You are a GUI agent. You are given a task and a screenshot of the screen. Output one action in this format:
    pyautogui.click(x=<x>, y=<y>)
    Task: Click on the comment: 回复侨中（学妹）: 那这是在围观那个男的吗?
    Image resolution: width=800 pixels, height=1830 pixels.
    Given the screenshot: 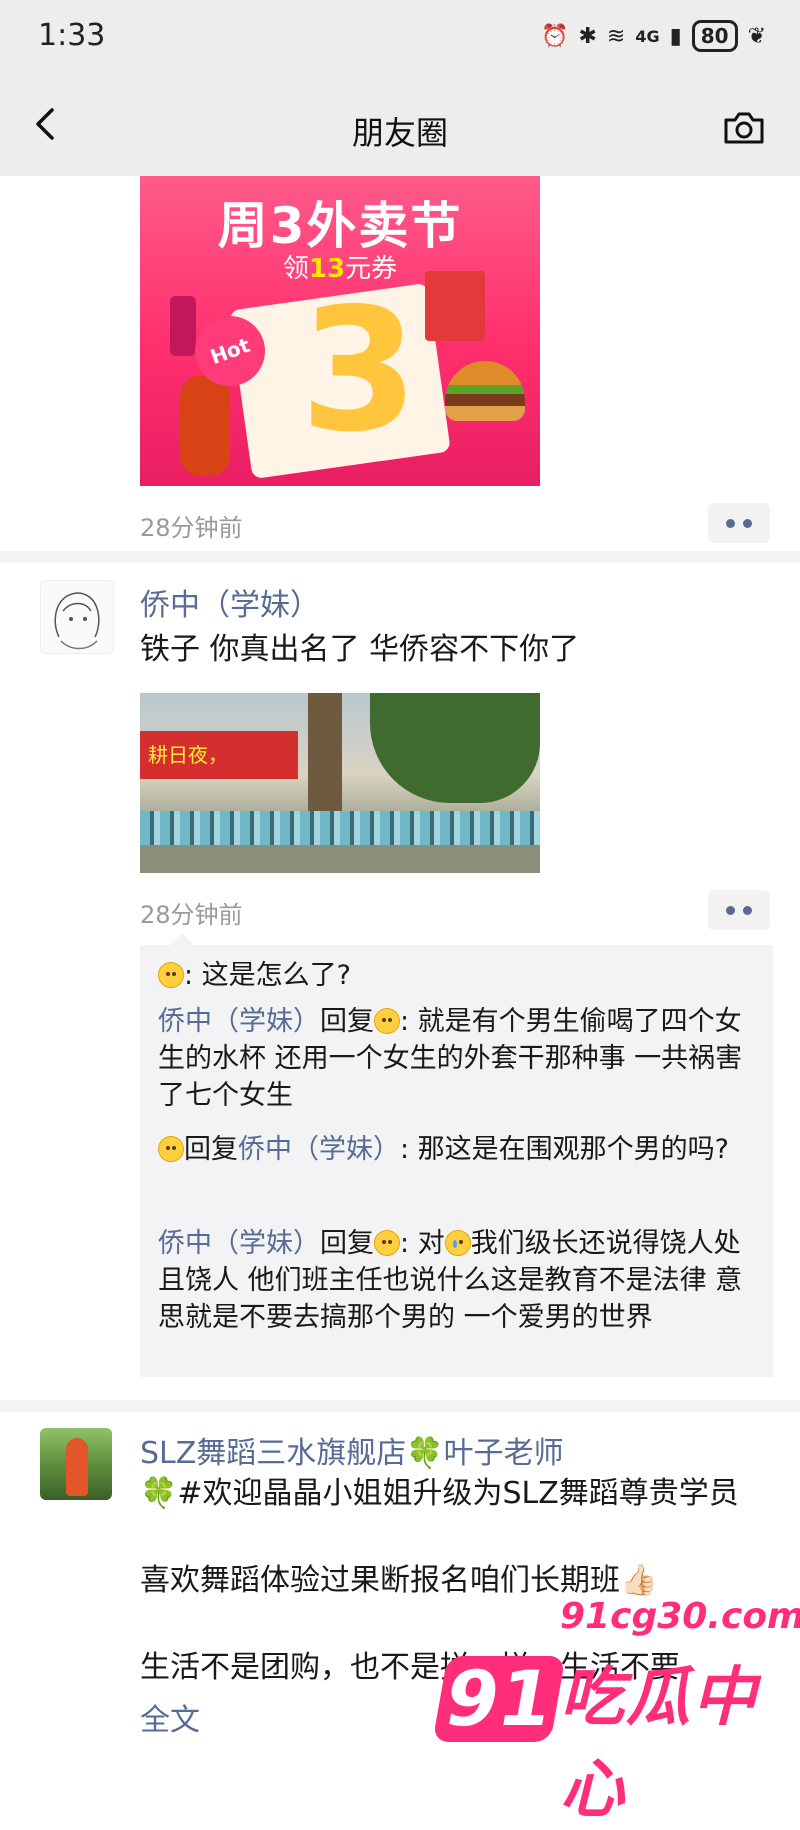 What is the action you would take?
    pyautogui.click(x=458, y=1149)
    